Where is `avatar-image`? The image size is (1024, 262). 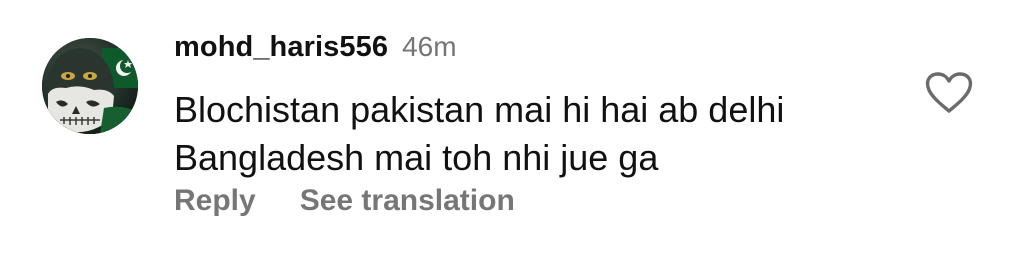 avatar-image is located at coordinates (90, 86).